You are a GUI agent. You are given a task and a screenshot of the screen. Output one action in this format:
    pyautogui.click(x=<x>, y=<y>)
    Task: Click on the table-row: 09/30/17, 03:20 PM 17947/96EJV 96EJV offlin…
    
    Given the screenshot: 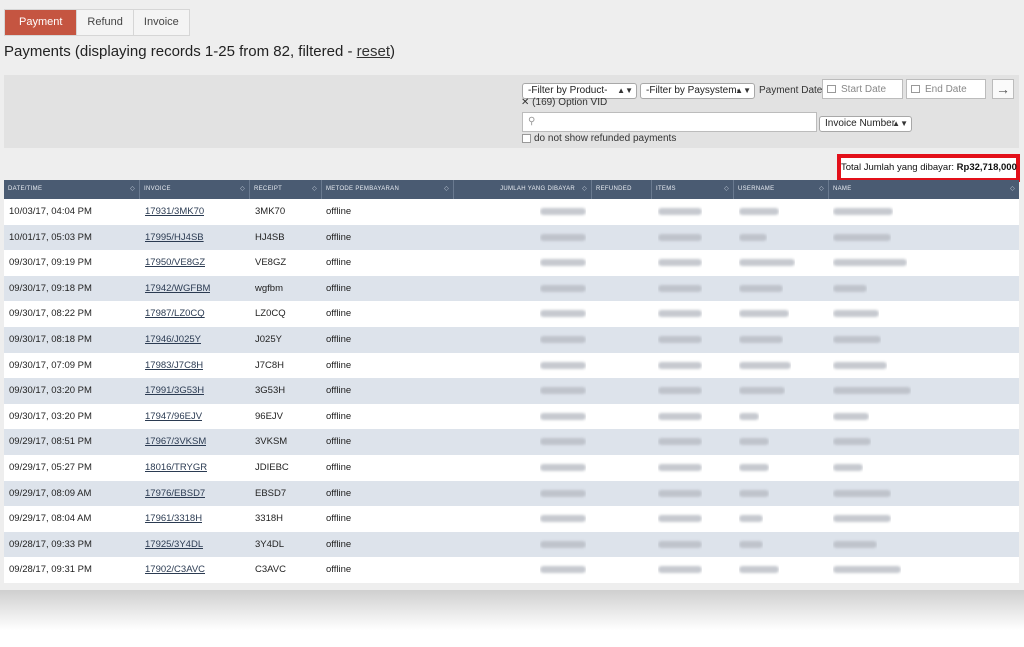 What is the action you would take?
    pyautogui.click(x=511, y=416)
    